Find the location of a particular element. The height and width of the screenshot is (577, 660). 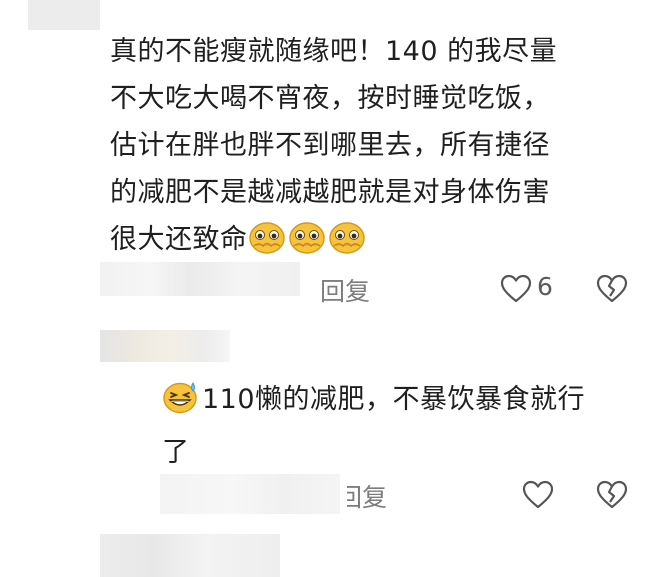

comment-line: 估计在胖也胖不到哪里去，所有捷径 is located at coordinates (330, 145).